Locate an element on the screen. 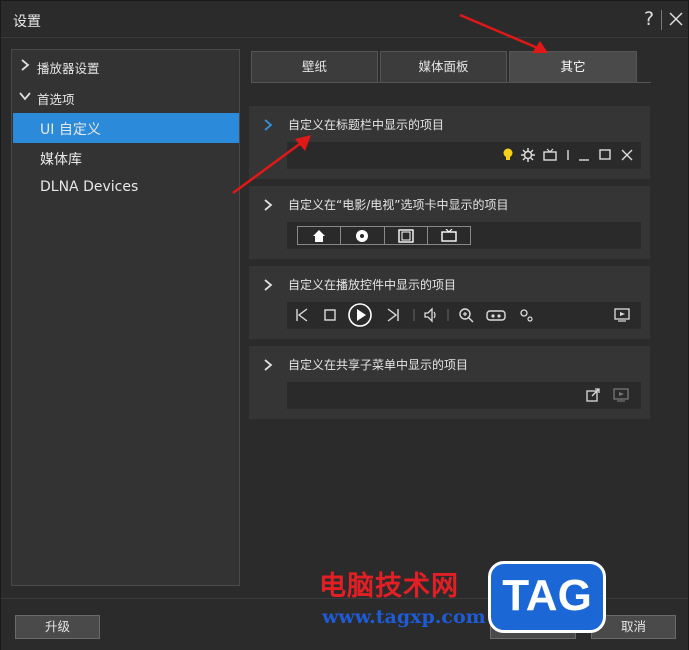 The image size is (689, 650). section-share-submenu: 自定义在共享子菜单中显示的项目 is located at coordinates (449, 382).